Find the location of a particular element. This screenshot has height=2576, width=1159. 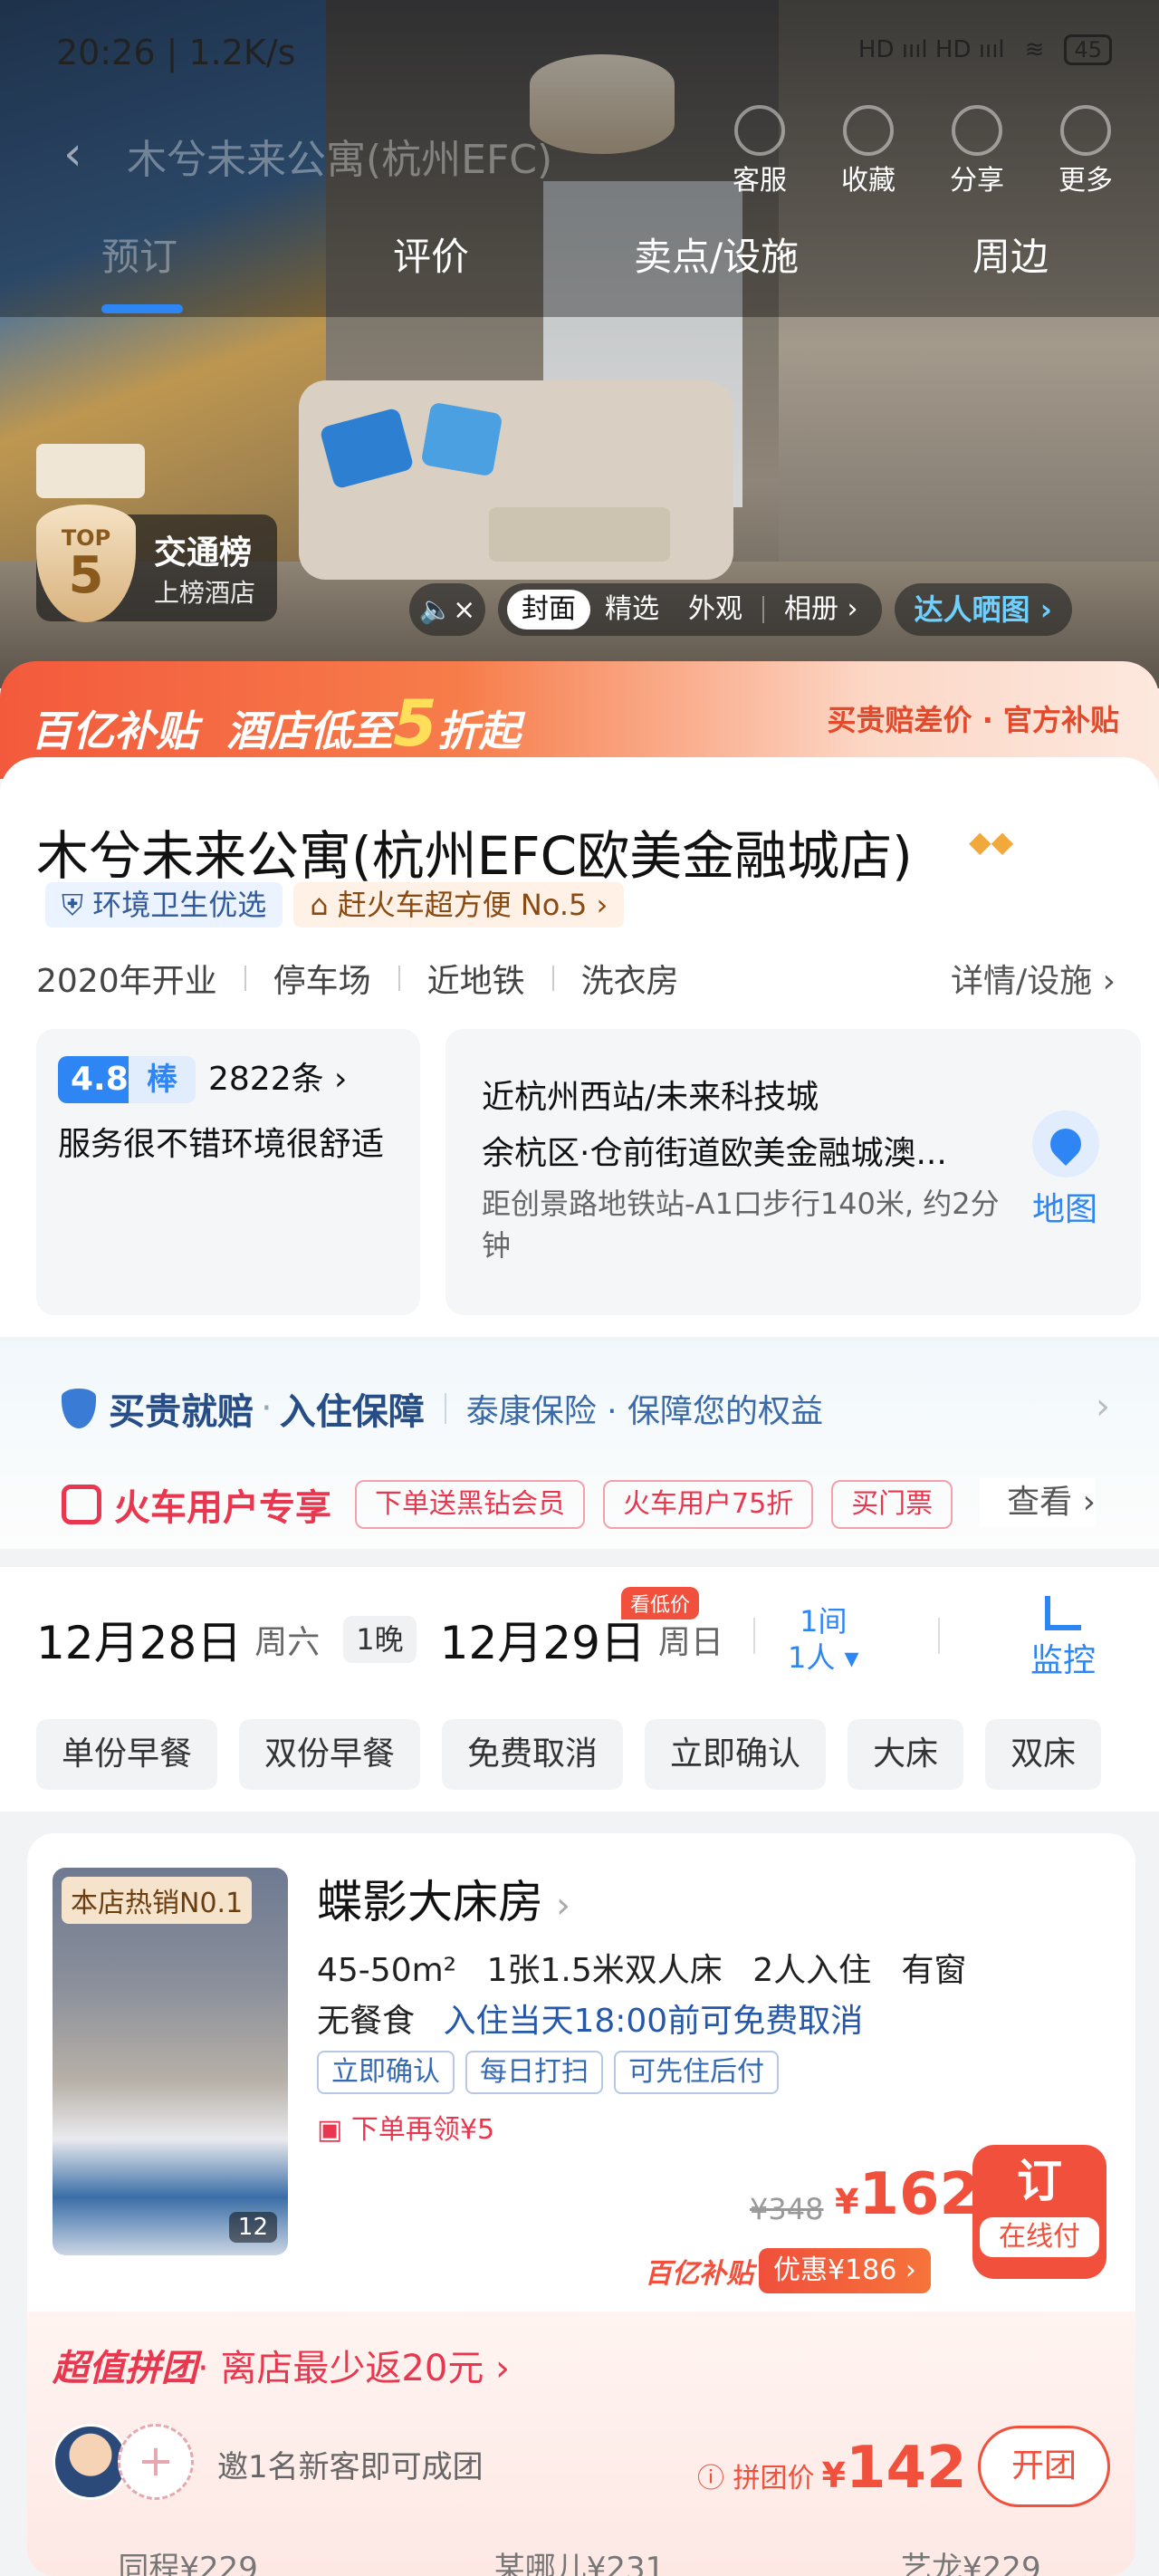

back-arrow-icon: ‹ is located at coordinates (73, 154).